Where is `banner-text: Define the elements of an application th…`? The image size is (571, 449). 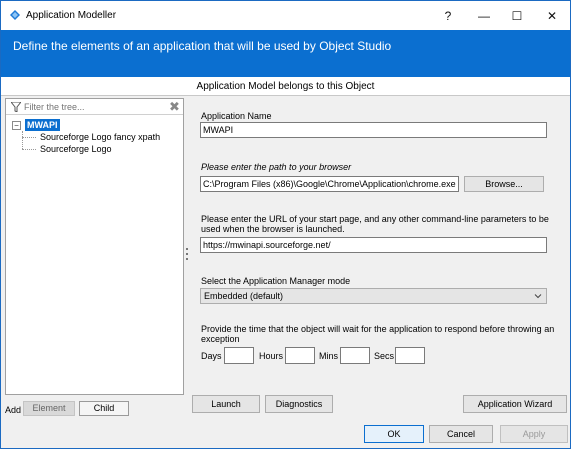 banner-text: Define the elements of an application th… is located at coordinates (202, 46).